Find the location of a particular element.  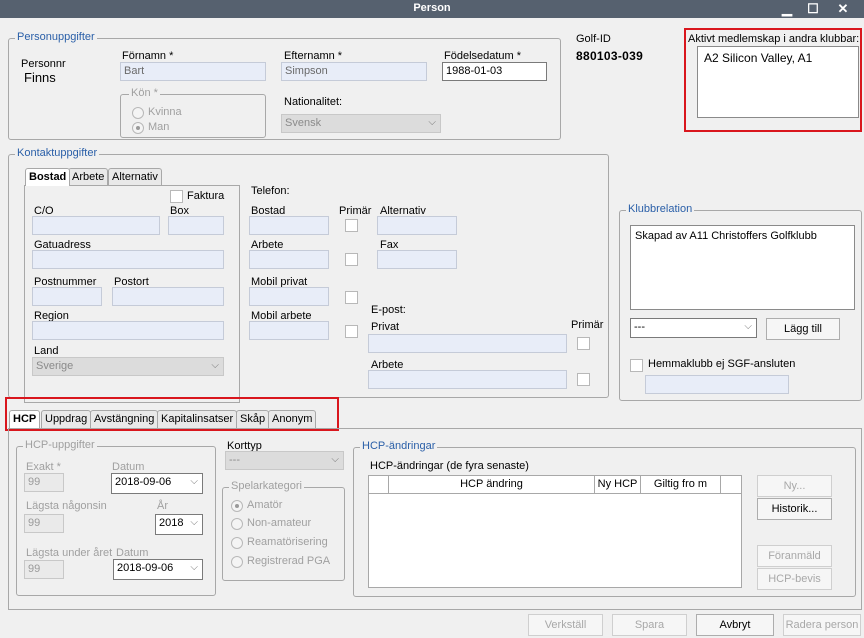

column-header-ny-hcp: Ny HCP is located at coordinates (618, 484).